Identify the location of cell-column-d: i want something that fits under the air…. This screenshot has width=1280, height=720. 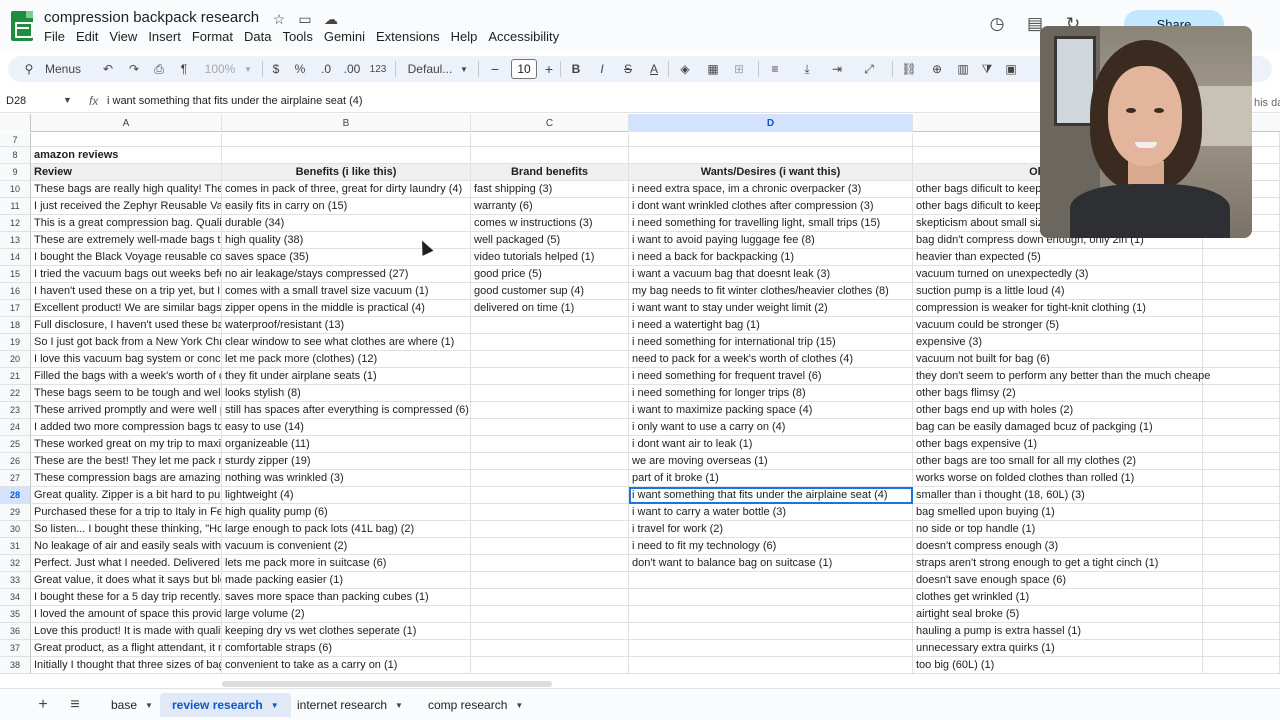
(771, 495).